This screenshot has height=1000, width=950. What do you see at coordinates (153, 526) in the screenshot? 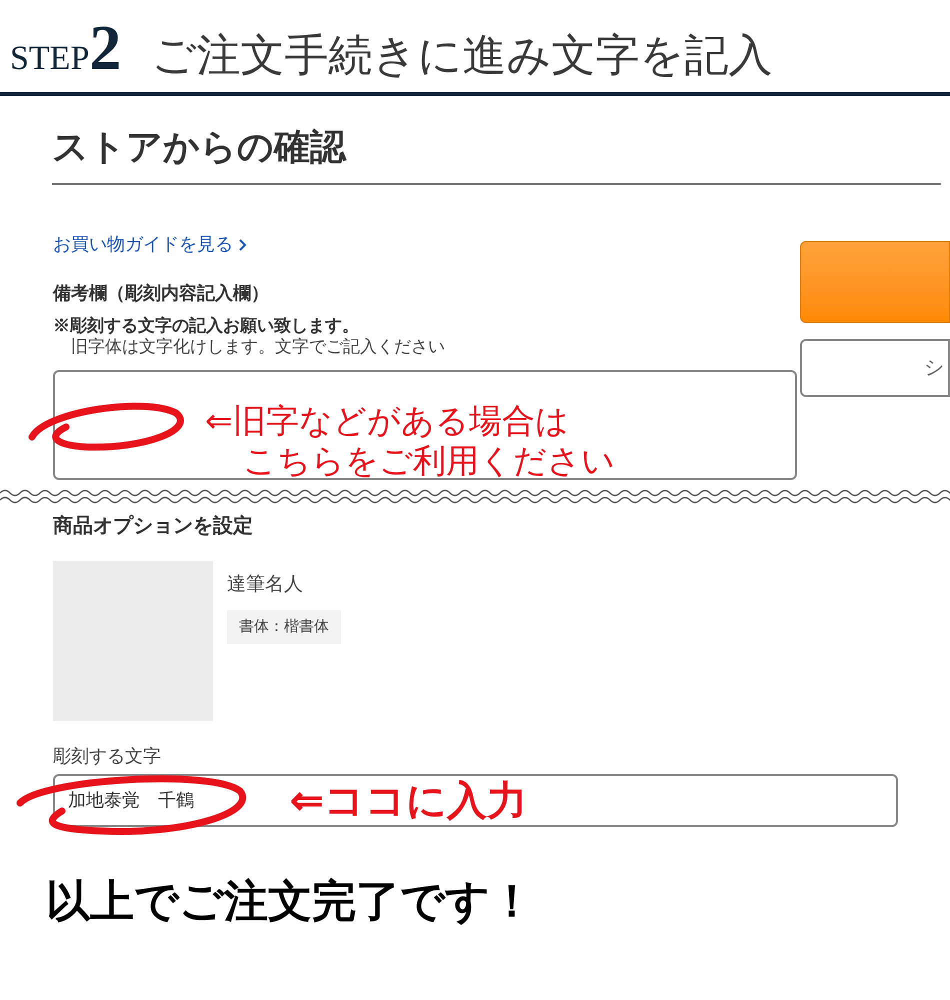
I see `options-title: 商品オプションを設定` at bounding box center [153, 526].